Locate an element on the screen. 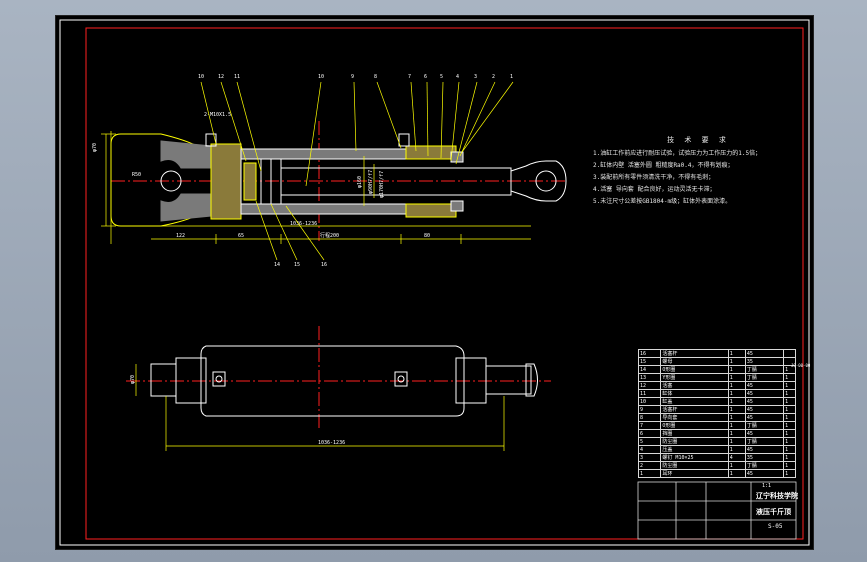 The image size is (867, 562). gland-top is located at coordinates (431, 152).